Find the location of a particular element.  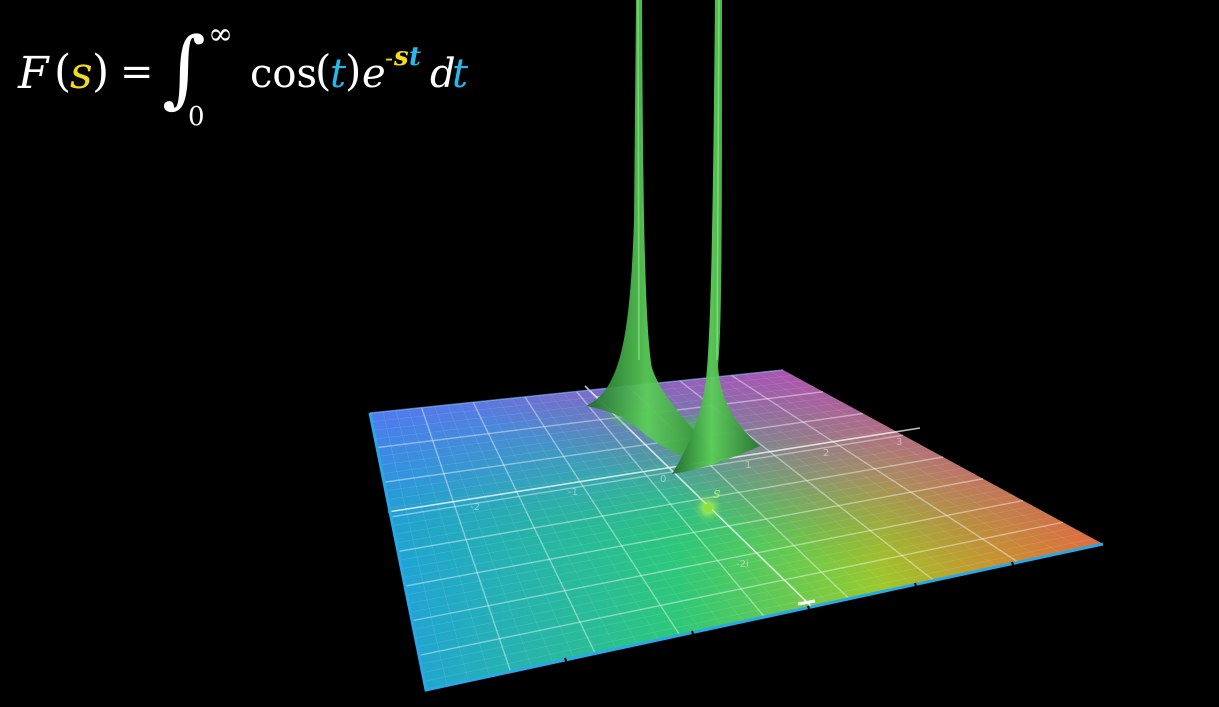

formula-dt-variable: t is located at coordinates (460, 74).